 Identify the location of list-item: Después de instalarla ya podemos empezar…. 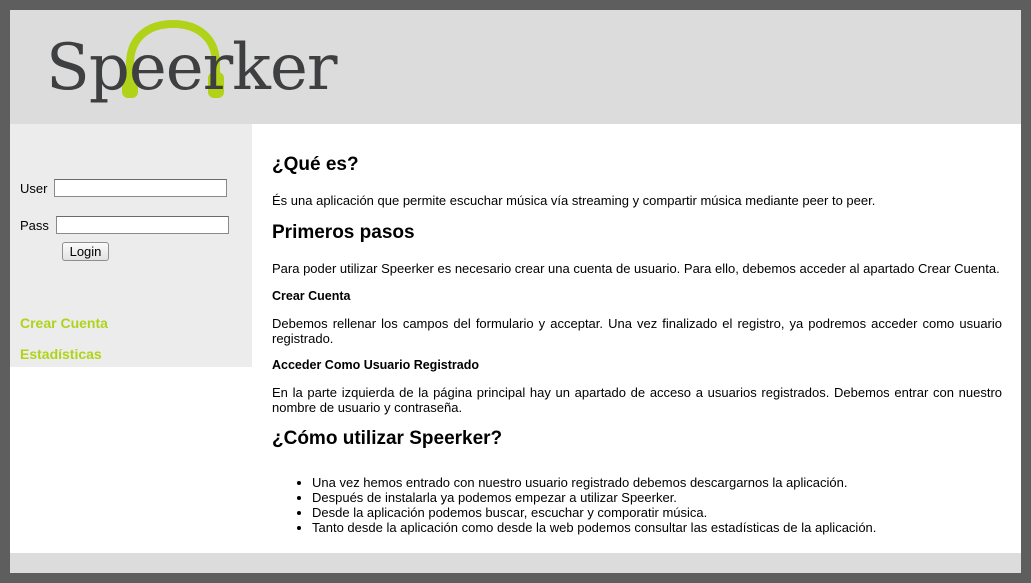
(594, 497).